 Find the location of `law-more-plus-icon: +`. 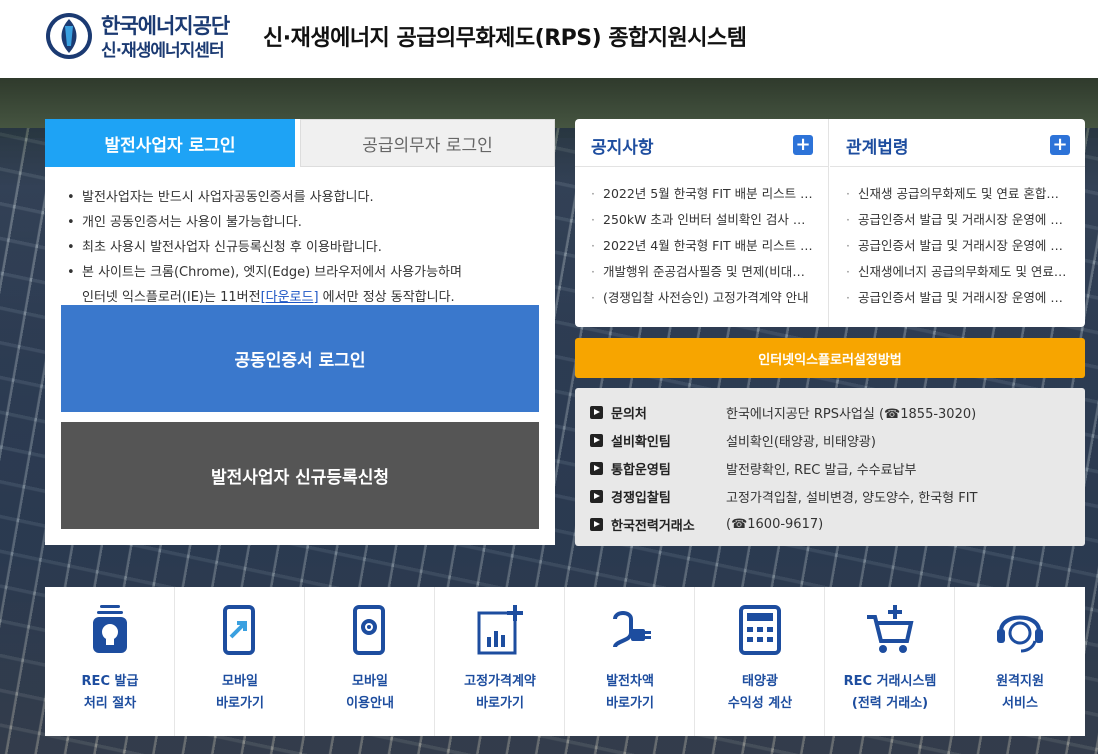

law-more-plus-icon: + is located at coordinates (1060, 145).